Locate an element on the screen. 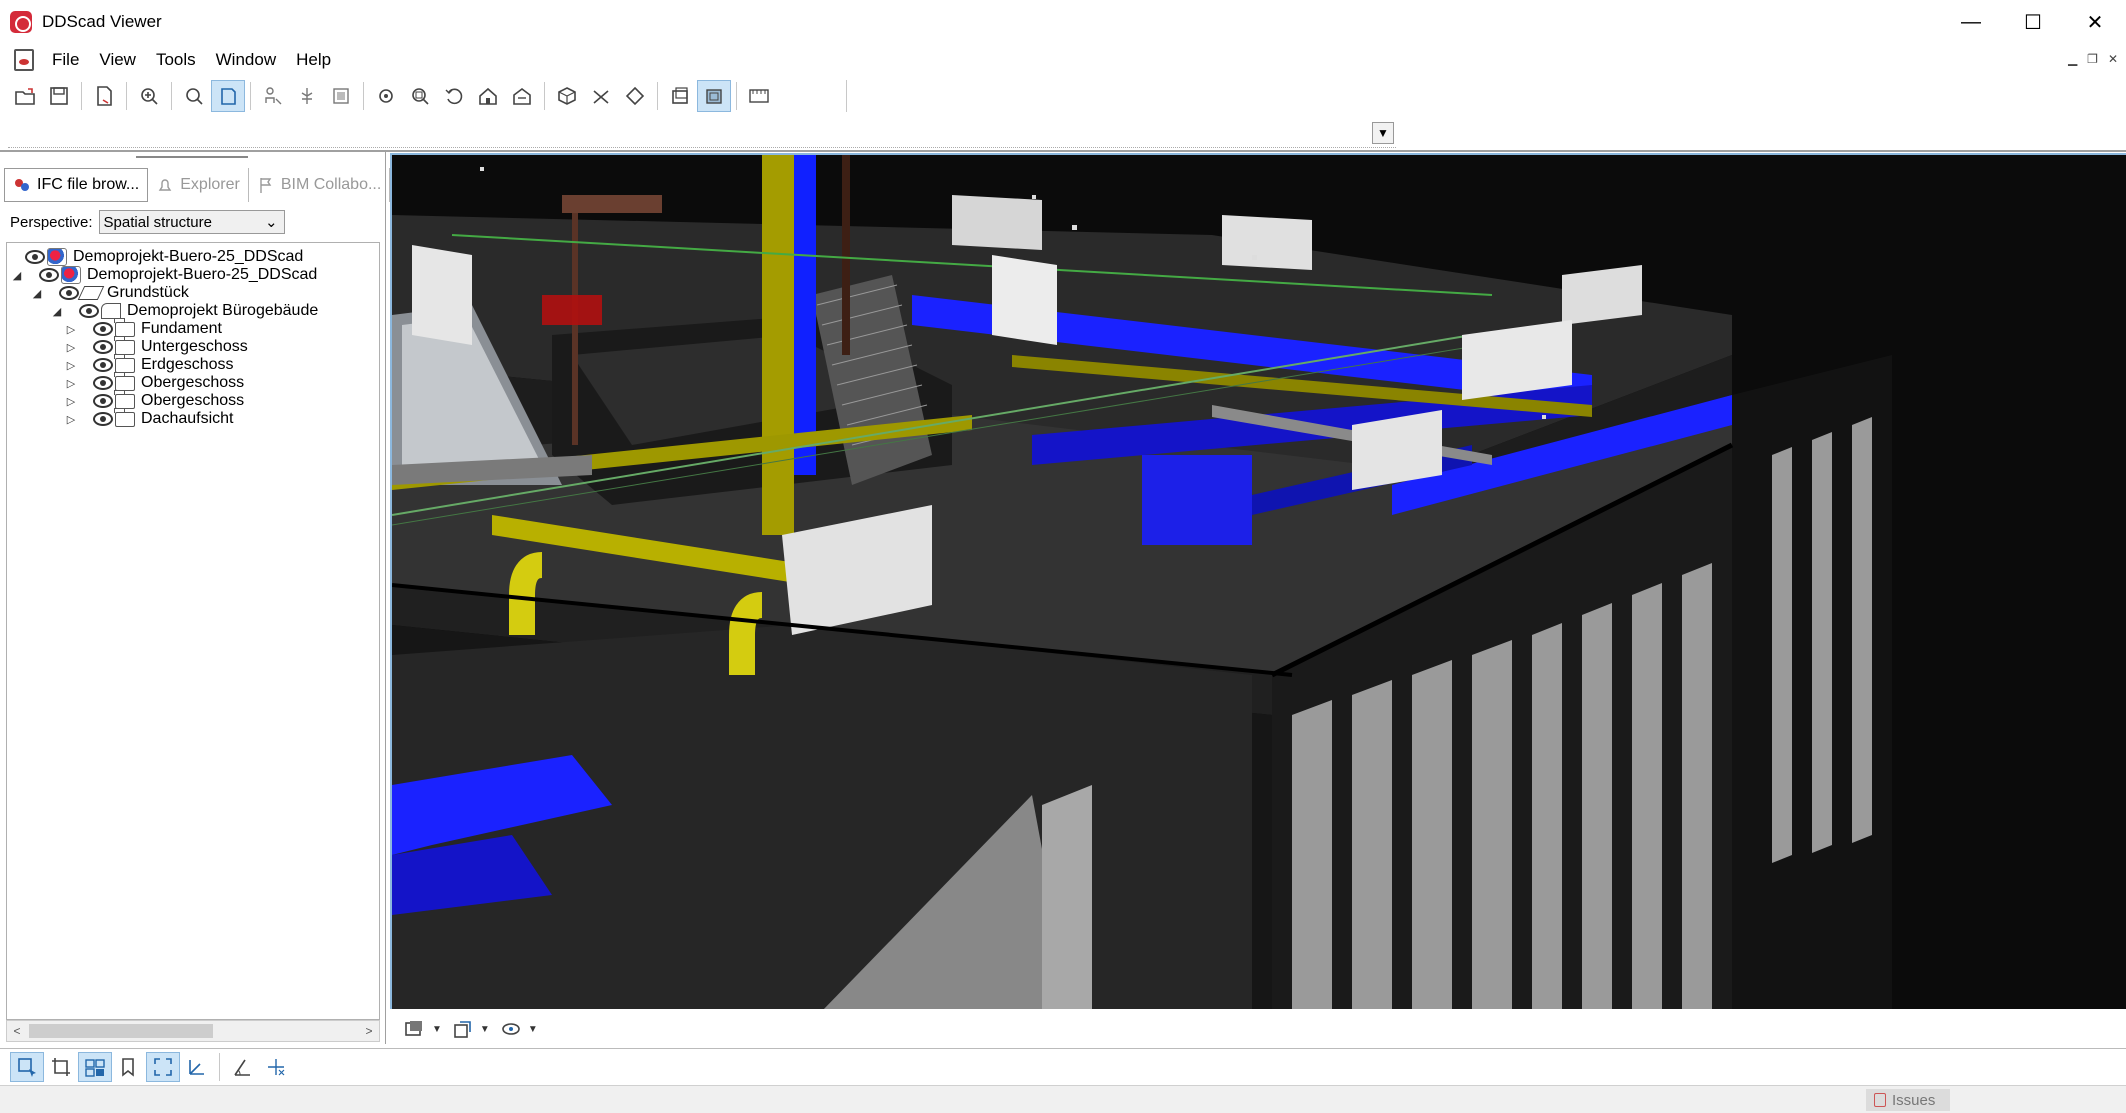  angle-measure-icon is located at coordinates (242, 1067).